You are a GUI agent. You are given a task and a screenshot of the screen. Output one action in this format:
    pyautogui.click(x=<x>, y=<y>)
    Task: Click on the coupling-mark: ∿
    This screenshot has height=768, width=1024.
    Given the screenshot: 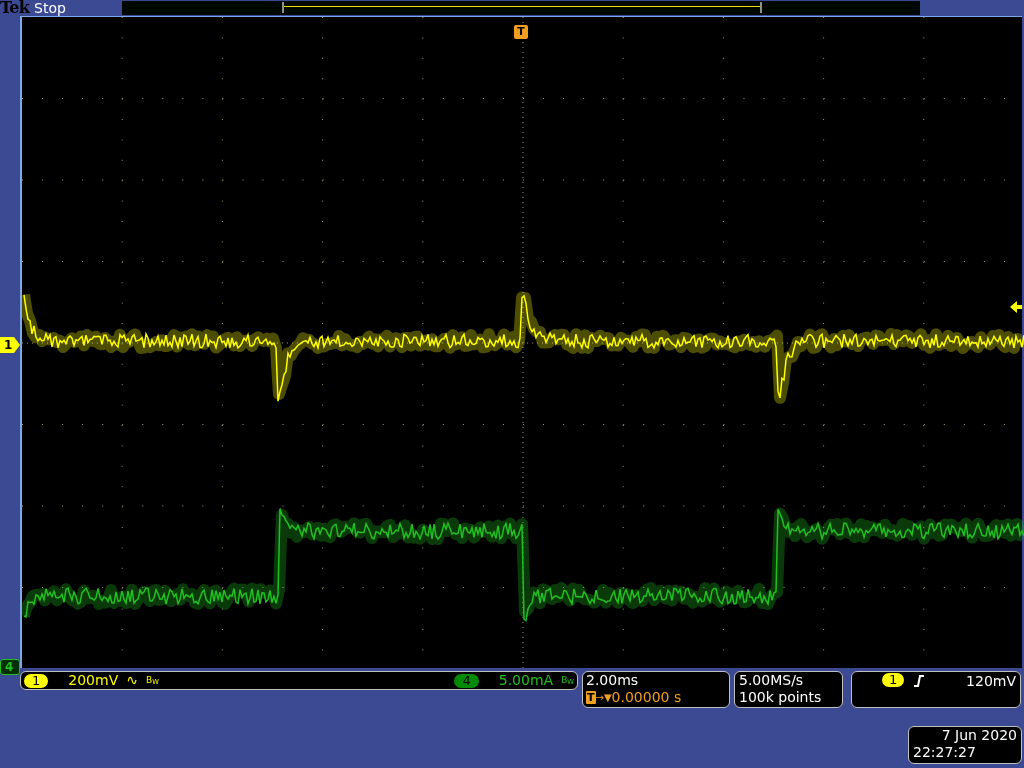 What is the action you would take?
    pyautogui.click(x=132, y=680)
    